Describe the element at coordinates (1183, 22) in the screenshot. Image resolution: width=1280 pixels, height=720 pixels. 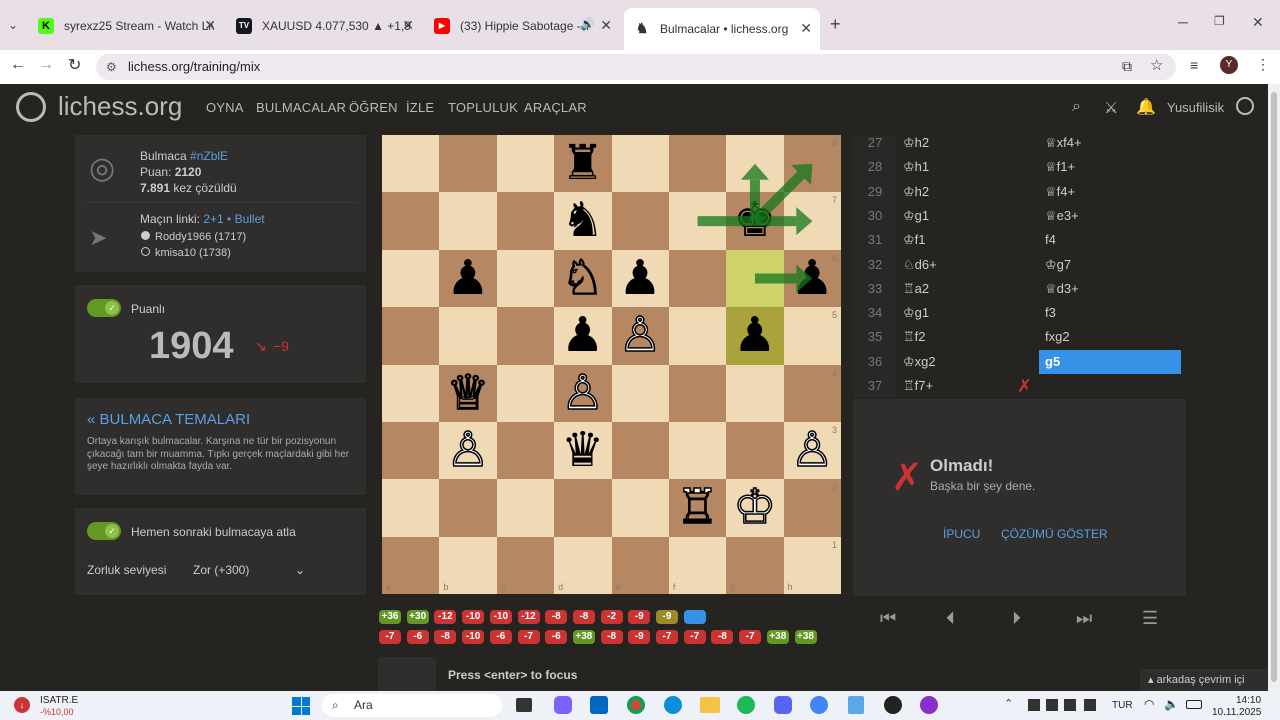
I see `minimize-icon: ─` at that location.